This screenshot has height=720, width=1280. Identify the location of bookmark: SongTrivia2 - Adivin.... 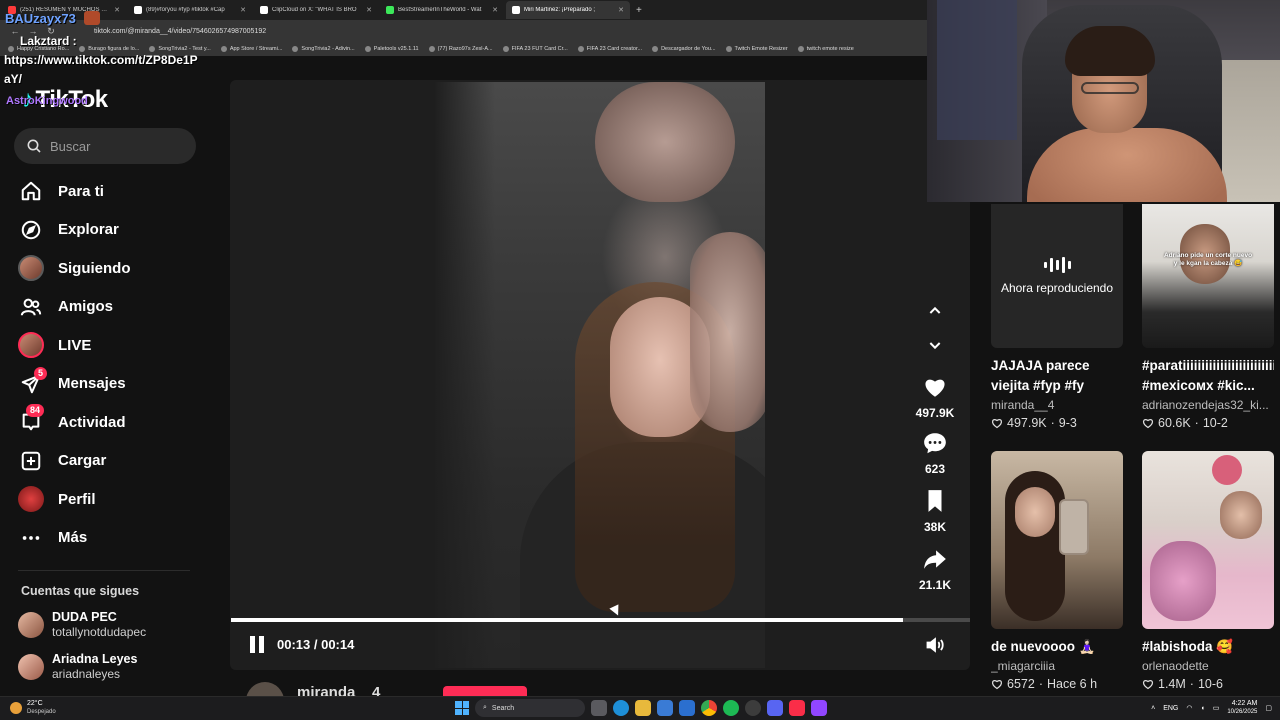
(323, 49).